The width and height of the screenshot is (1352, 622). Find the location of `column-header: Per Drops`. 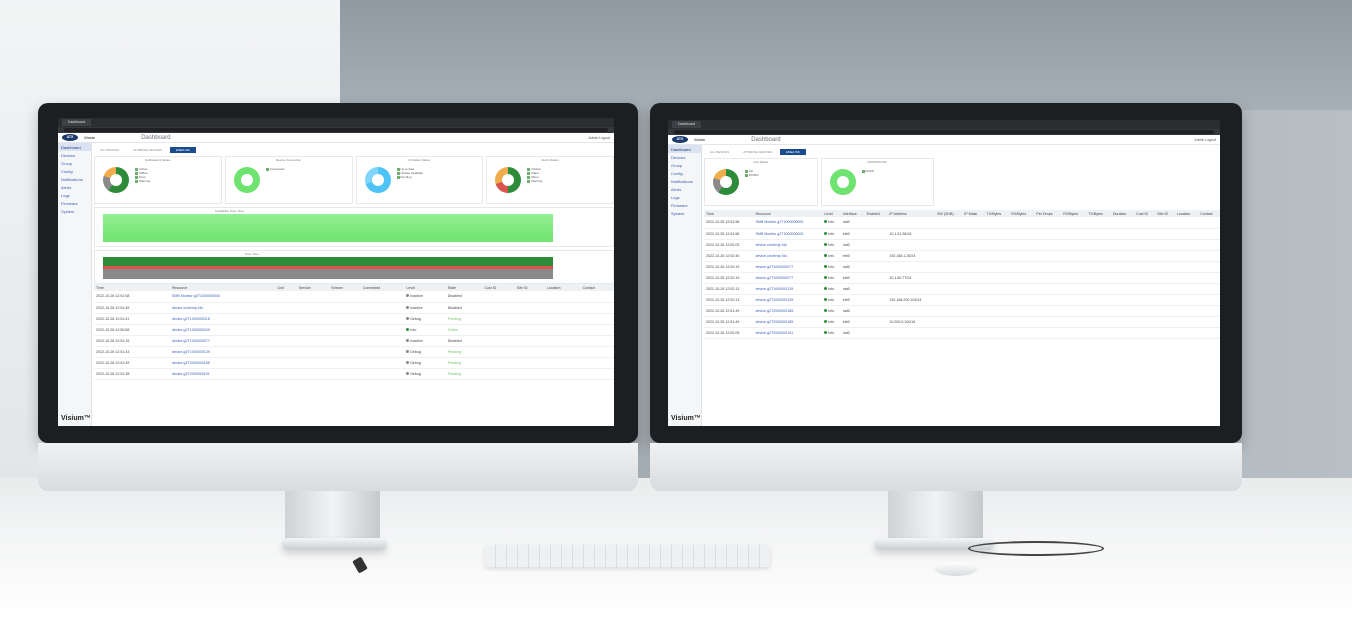

column-header: Per Drops is located at coordinates (1048, 213).